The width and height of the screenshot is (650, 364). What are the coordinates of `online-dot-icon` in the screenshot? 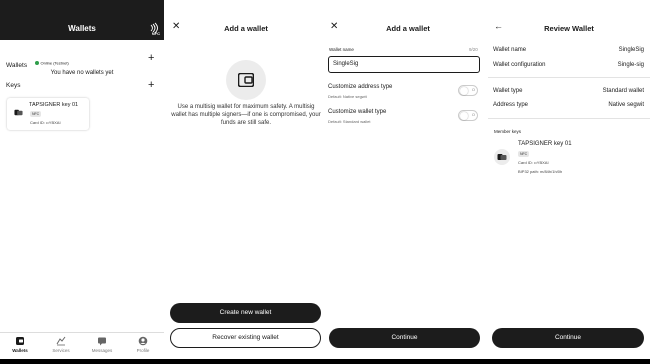 It's located at (36, 62).